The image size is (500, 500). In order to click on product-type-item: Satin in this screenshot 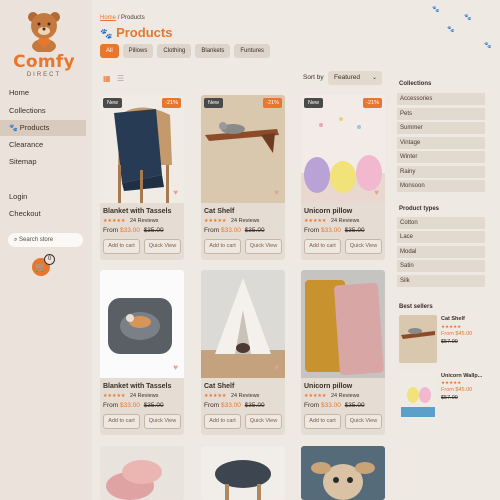, I will do `click(441, 266)`.